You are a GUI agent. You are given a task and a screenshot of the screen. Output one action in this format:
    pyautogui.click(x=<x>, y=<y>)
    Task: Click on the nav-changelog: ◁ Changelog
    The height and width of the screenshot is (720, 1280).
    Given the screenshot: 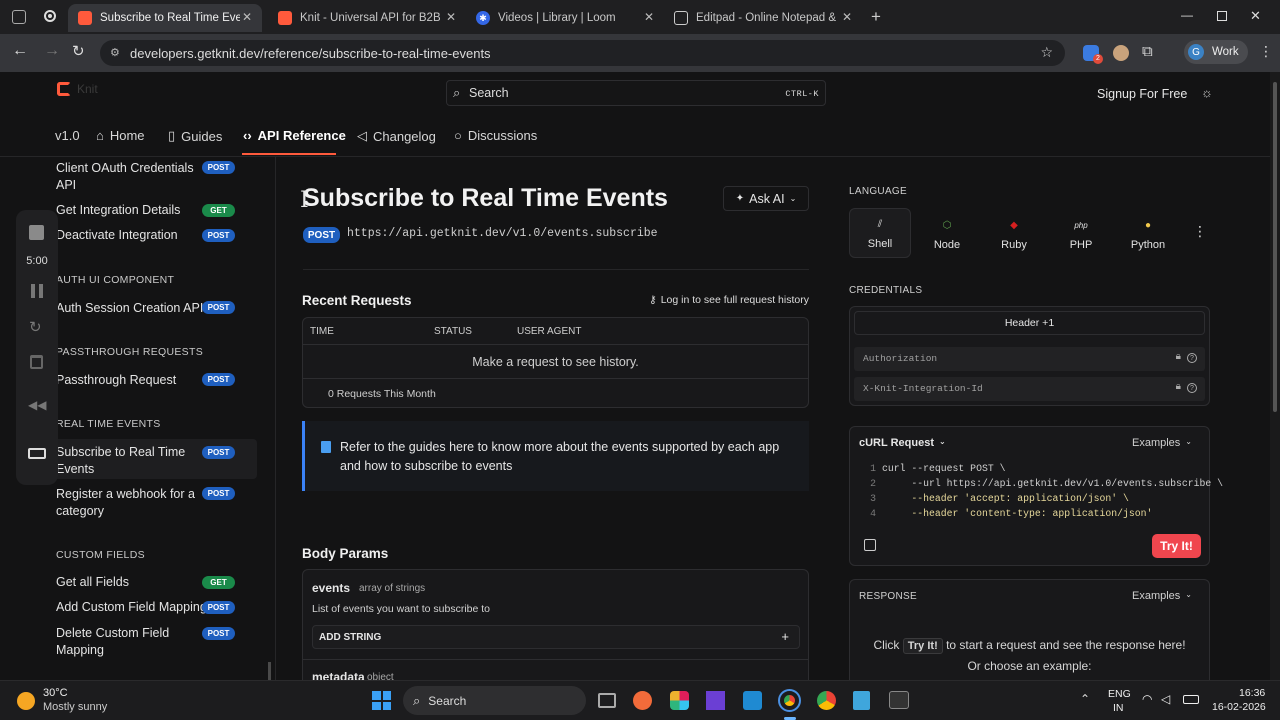 What is the action you would take?
    pyautogui.click(x=396, y=136)
    